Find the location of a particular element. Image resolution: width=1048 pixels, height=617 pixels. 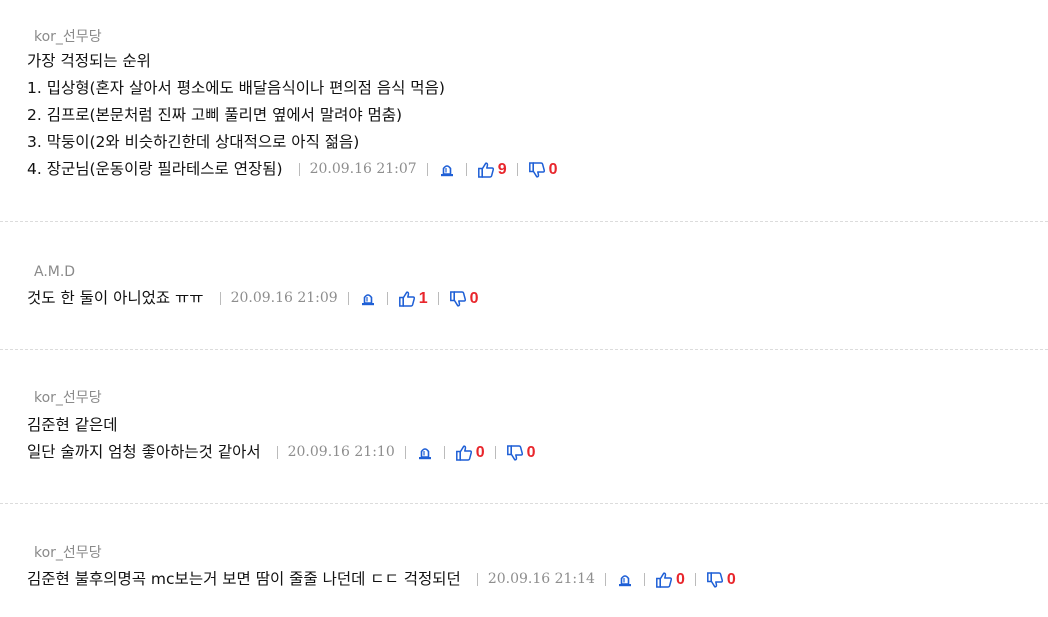

comment-text-line: 일단 술까지 엄청 좋아하는것 같아서 is located at coordinates (144, 452).